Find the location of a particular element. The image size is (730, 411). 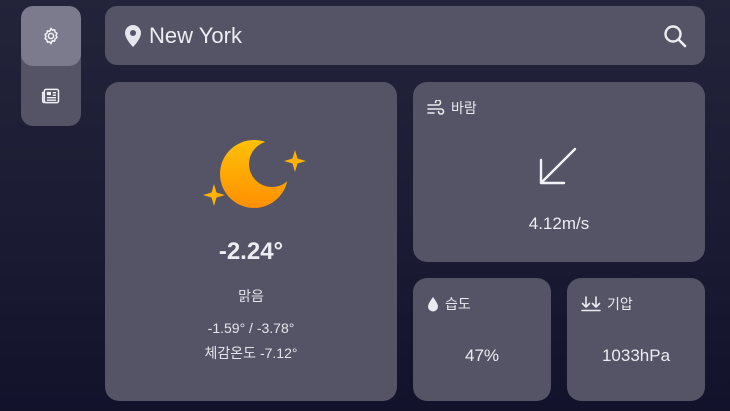

weather-condition: 맑음 is located at coordinates (251, 296).